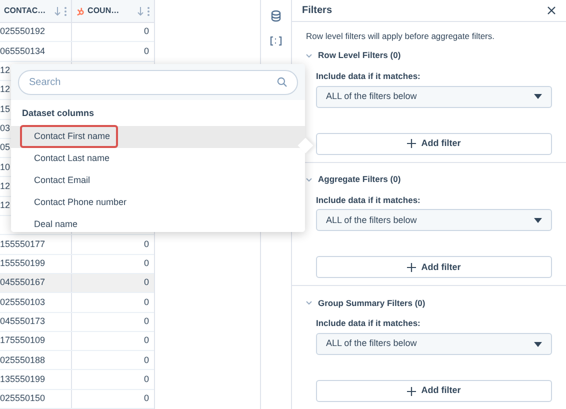  What do you see at coordinates (5, 128) in the screenshot?
I see `table-cell-text: 03` at bounding box center [5, 128].